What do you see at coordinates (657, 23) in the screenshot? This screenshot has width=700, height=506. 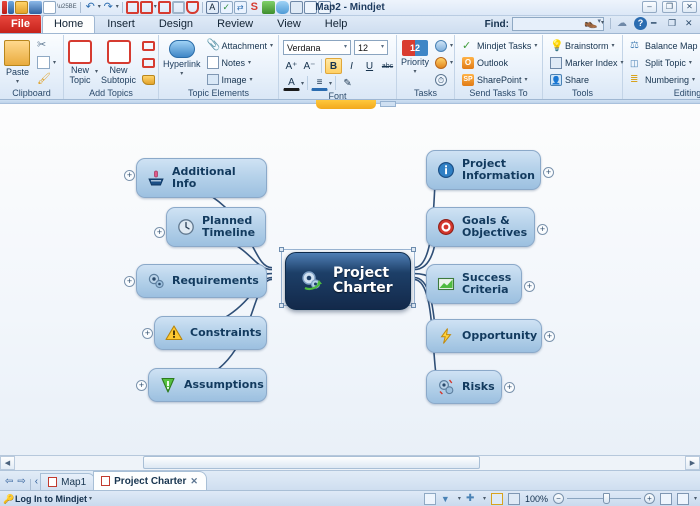 I see `ribbon-minimize-icon: ━` at bounding box center [657, 23].